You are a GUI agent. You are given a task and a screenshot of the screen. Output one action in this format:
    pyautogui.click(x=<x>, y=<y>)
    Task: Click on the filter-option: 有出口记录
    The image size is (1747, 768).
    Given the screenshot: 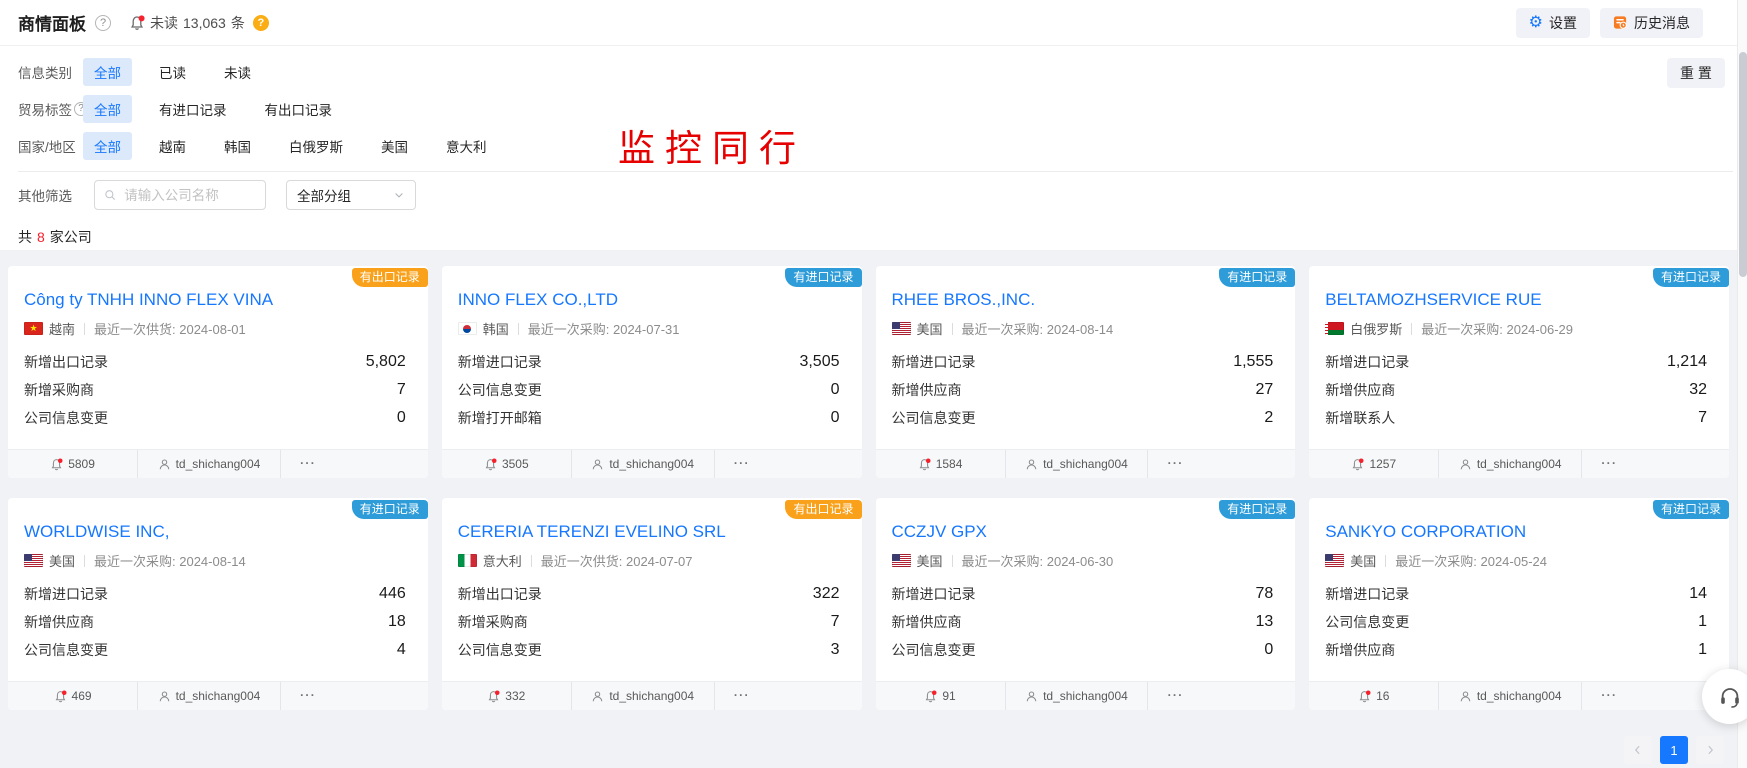 What is the action you would take?
    pyautogui.click(x=299, y=109)
    